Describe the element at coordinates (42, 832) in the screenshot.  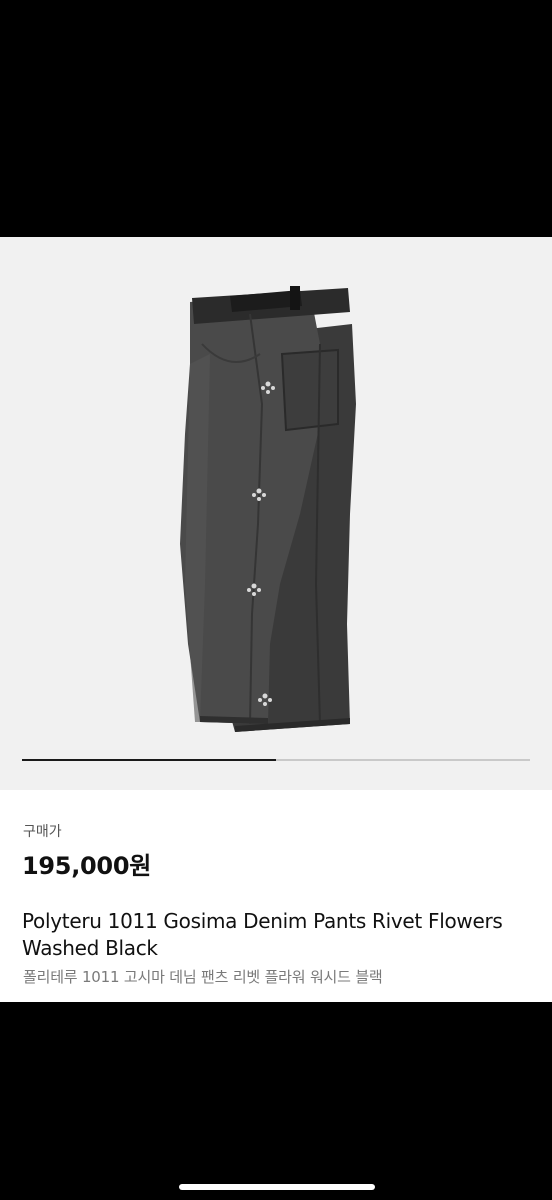
I see `price-label: 구매가` at that location.